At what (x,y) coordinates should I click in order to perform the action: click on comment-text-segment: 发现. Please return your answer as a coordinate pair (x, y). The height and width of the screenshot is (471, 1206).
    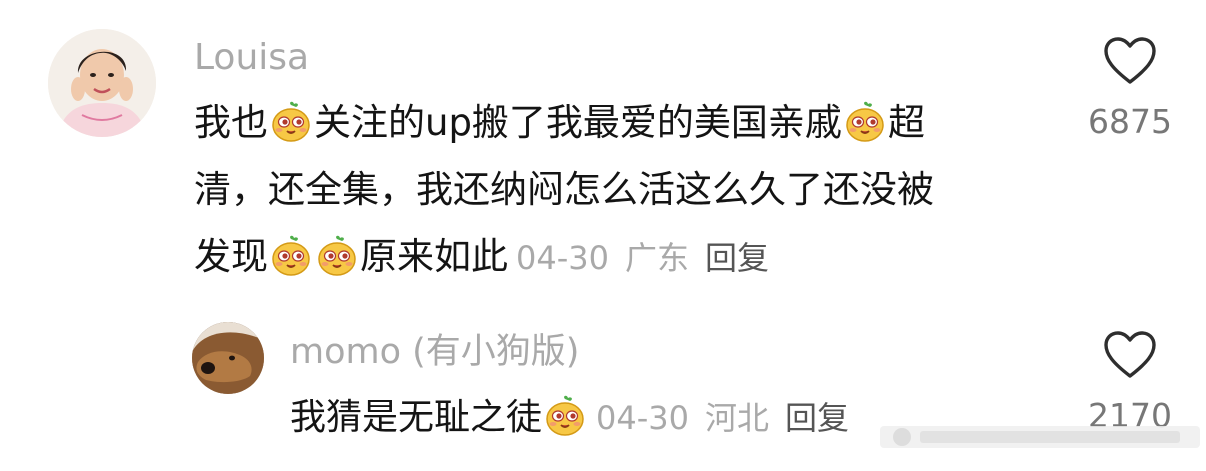
    Looking at the image, I should click on (231, 256).